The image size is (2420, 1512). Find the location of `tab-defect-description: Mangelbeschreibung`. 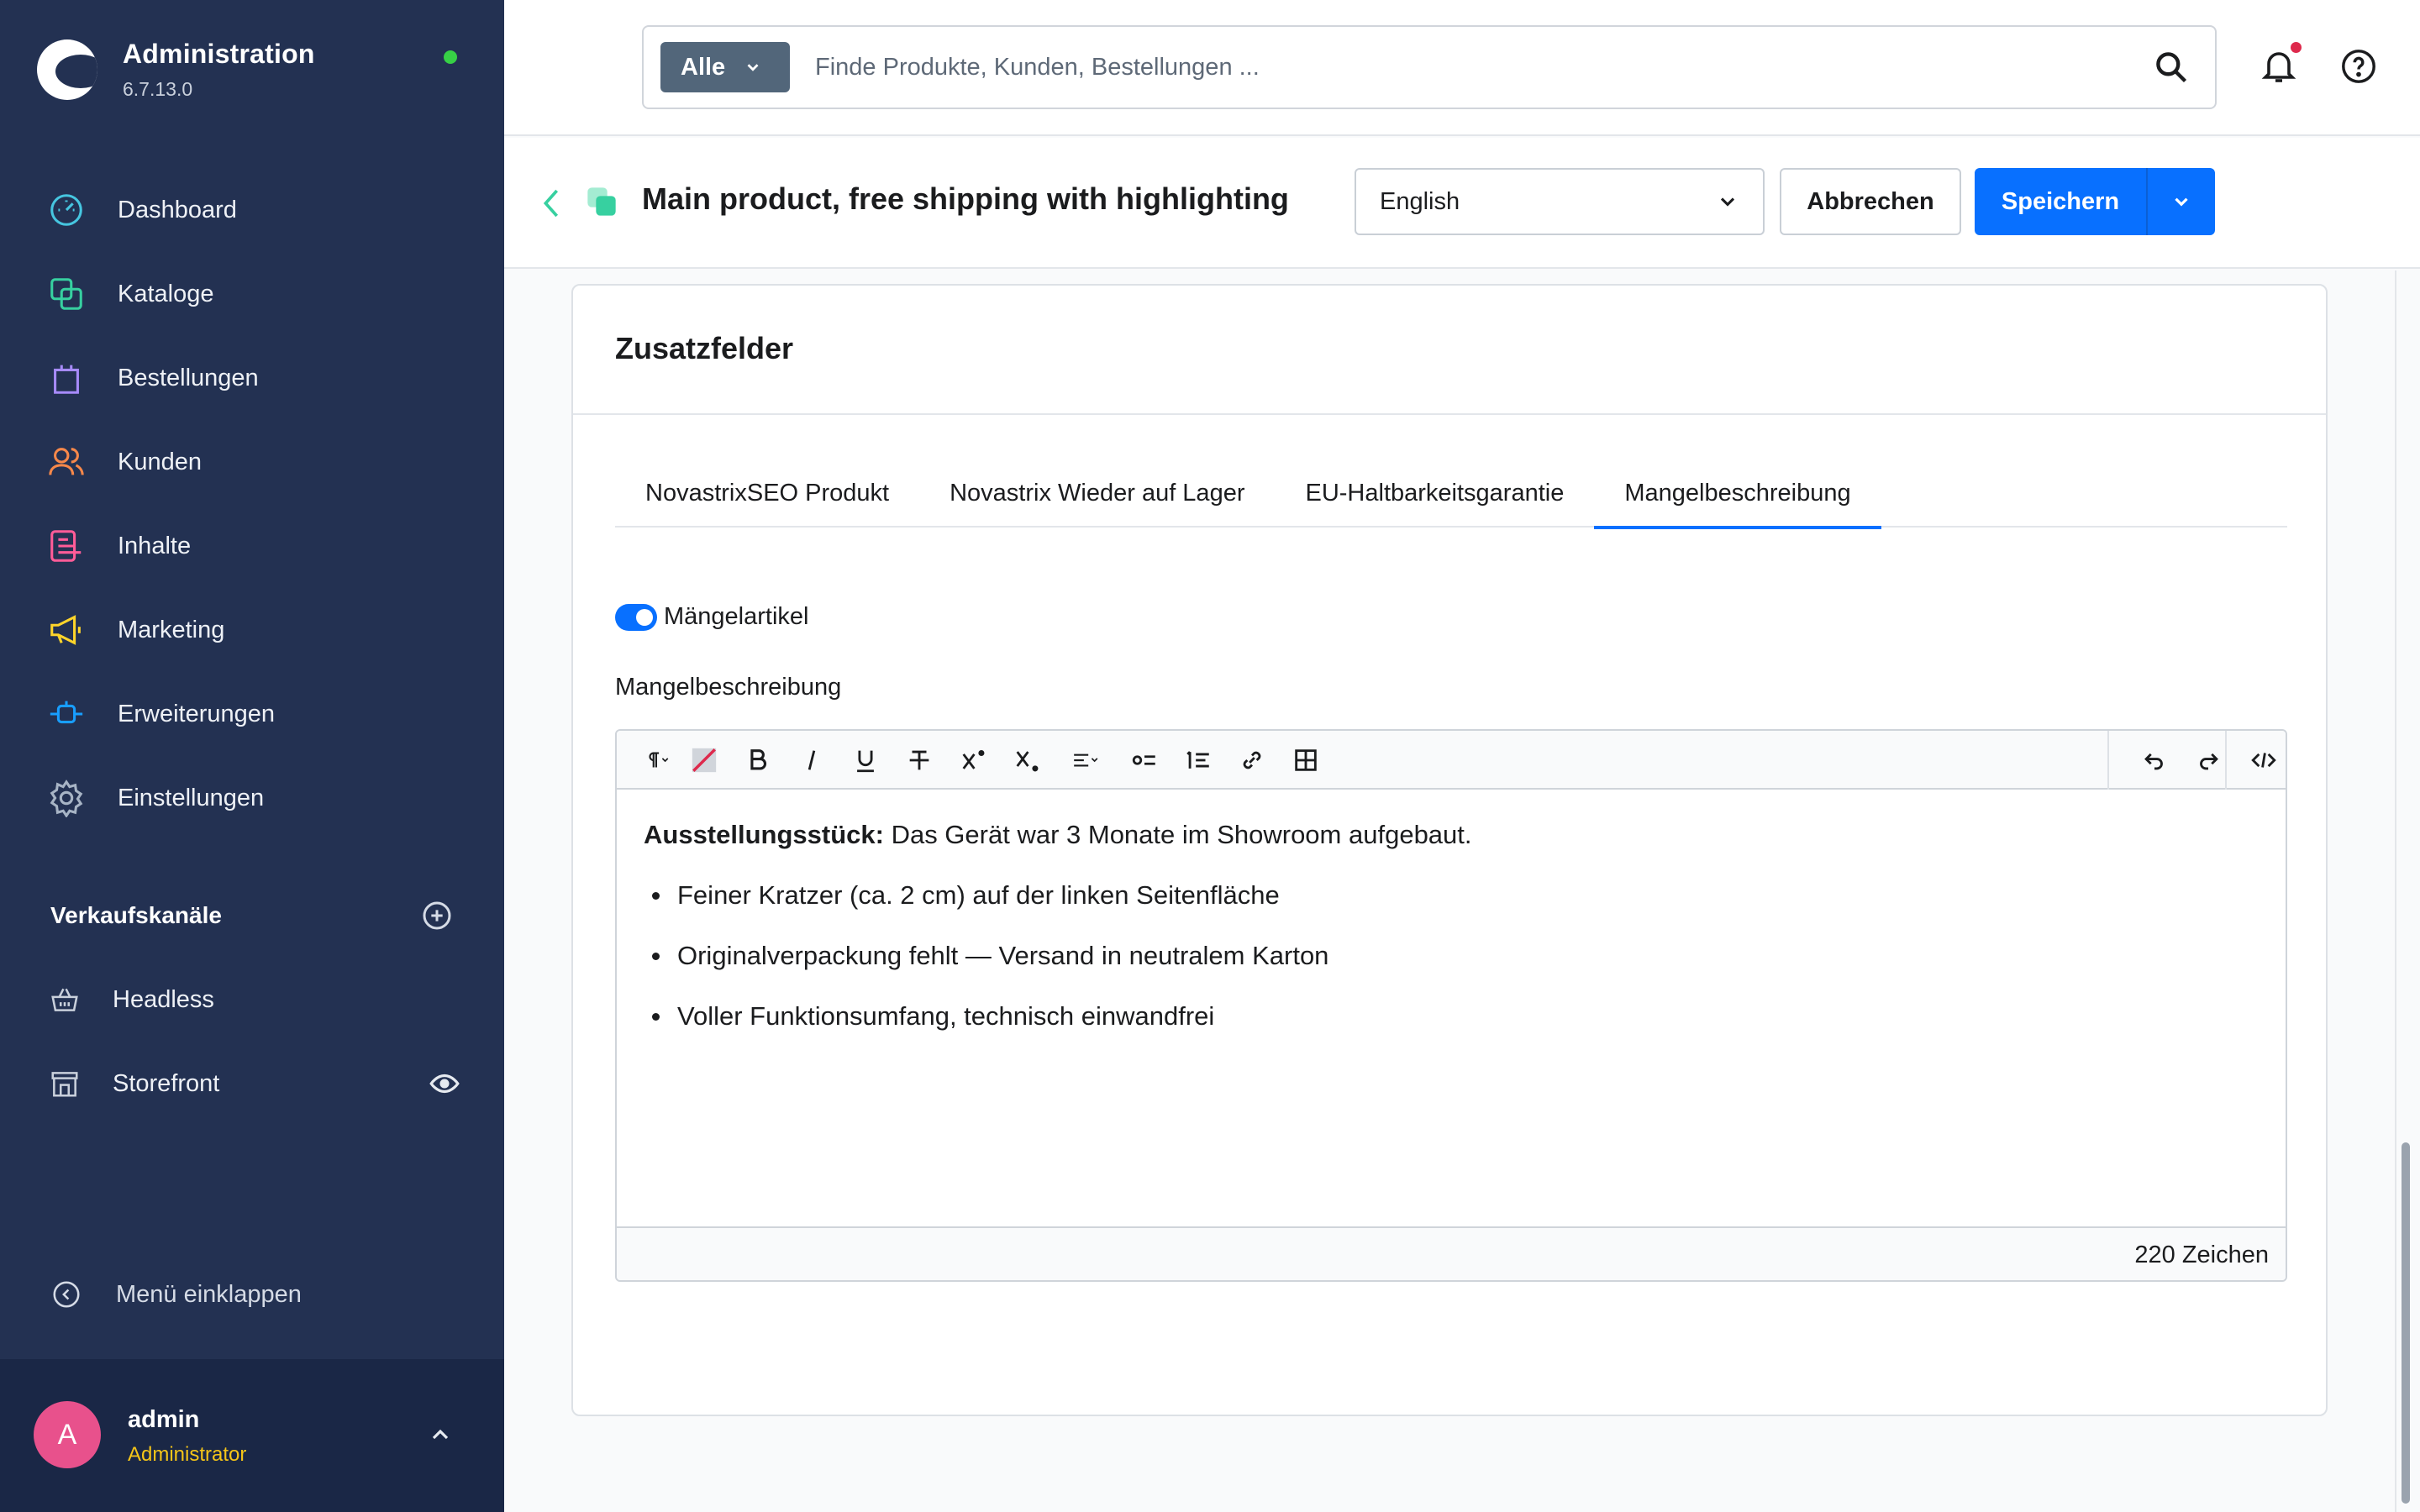

tab-defect-description: Mangelbeschreibung is located at coordinates (1738, 494).